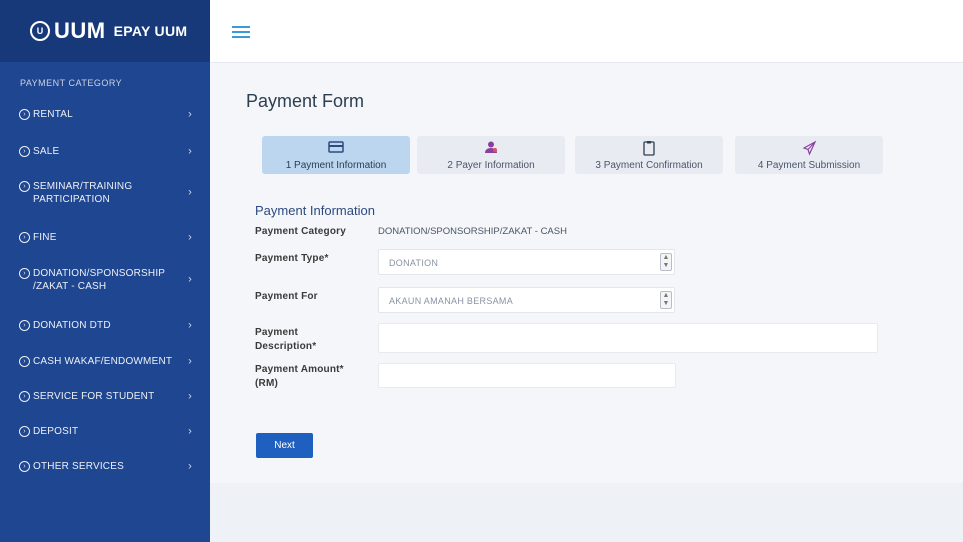 The height and width of the screenshot is (542, 963). I want to click on payment-description-label: Payment Description*, so click(285, 340).